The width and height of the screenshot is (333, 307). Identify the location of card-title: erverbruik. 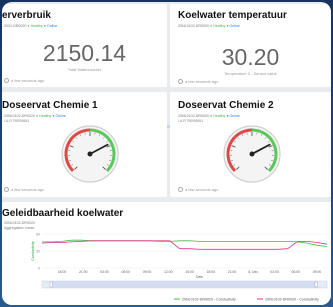
(26, 15).